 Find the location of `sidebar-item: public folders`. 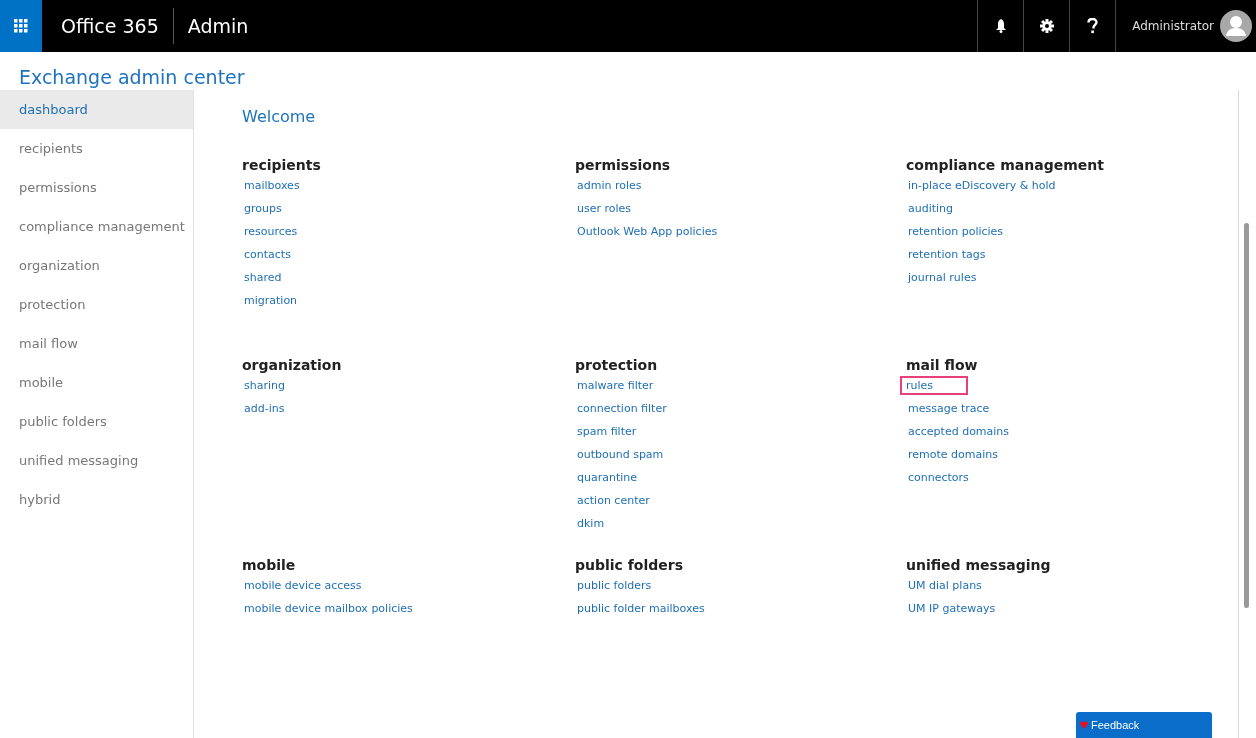

sidebar-item: public folders is located at coordinates (96, 421).